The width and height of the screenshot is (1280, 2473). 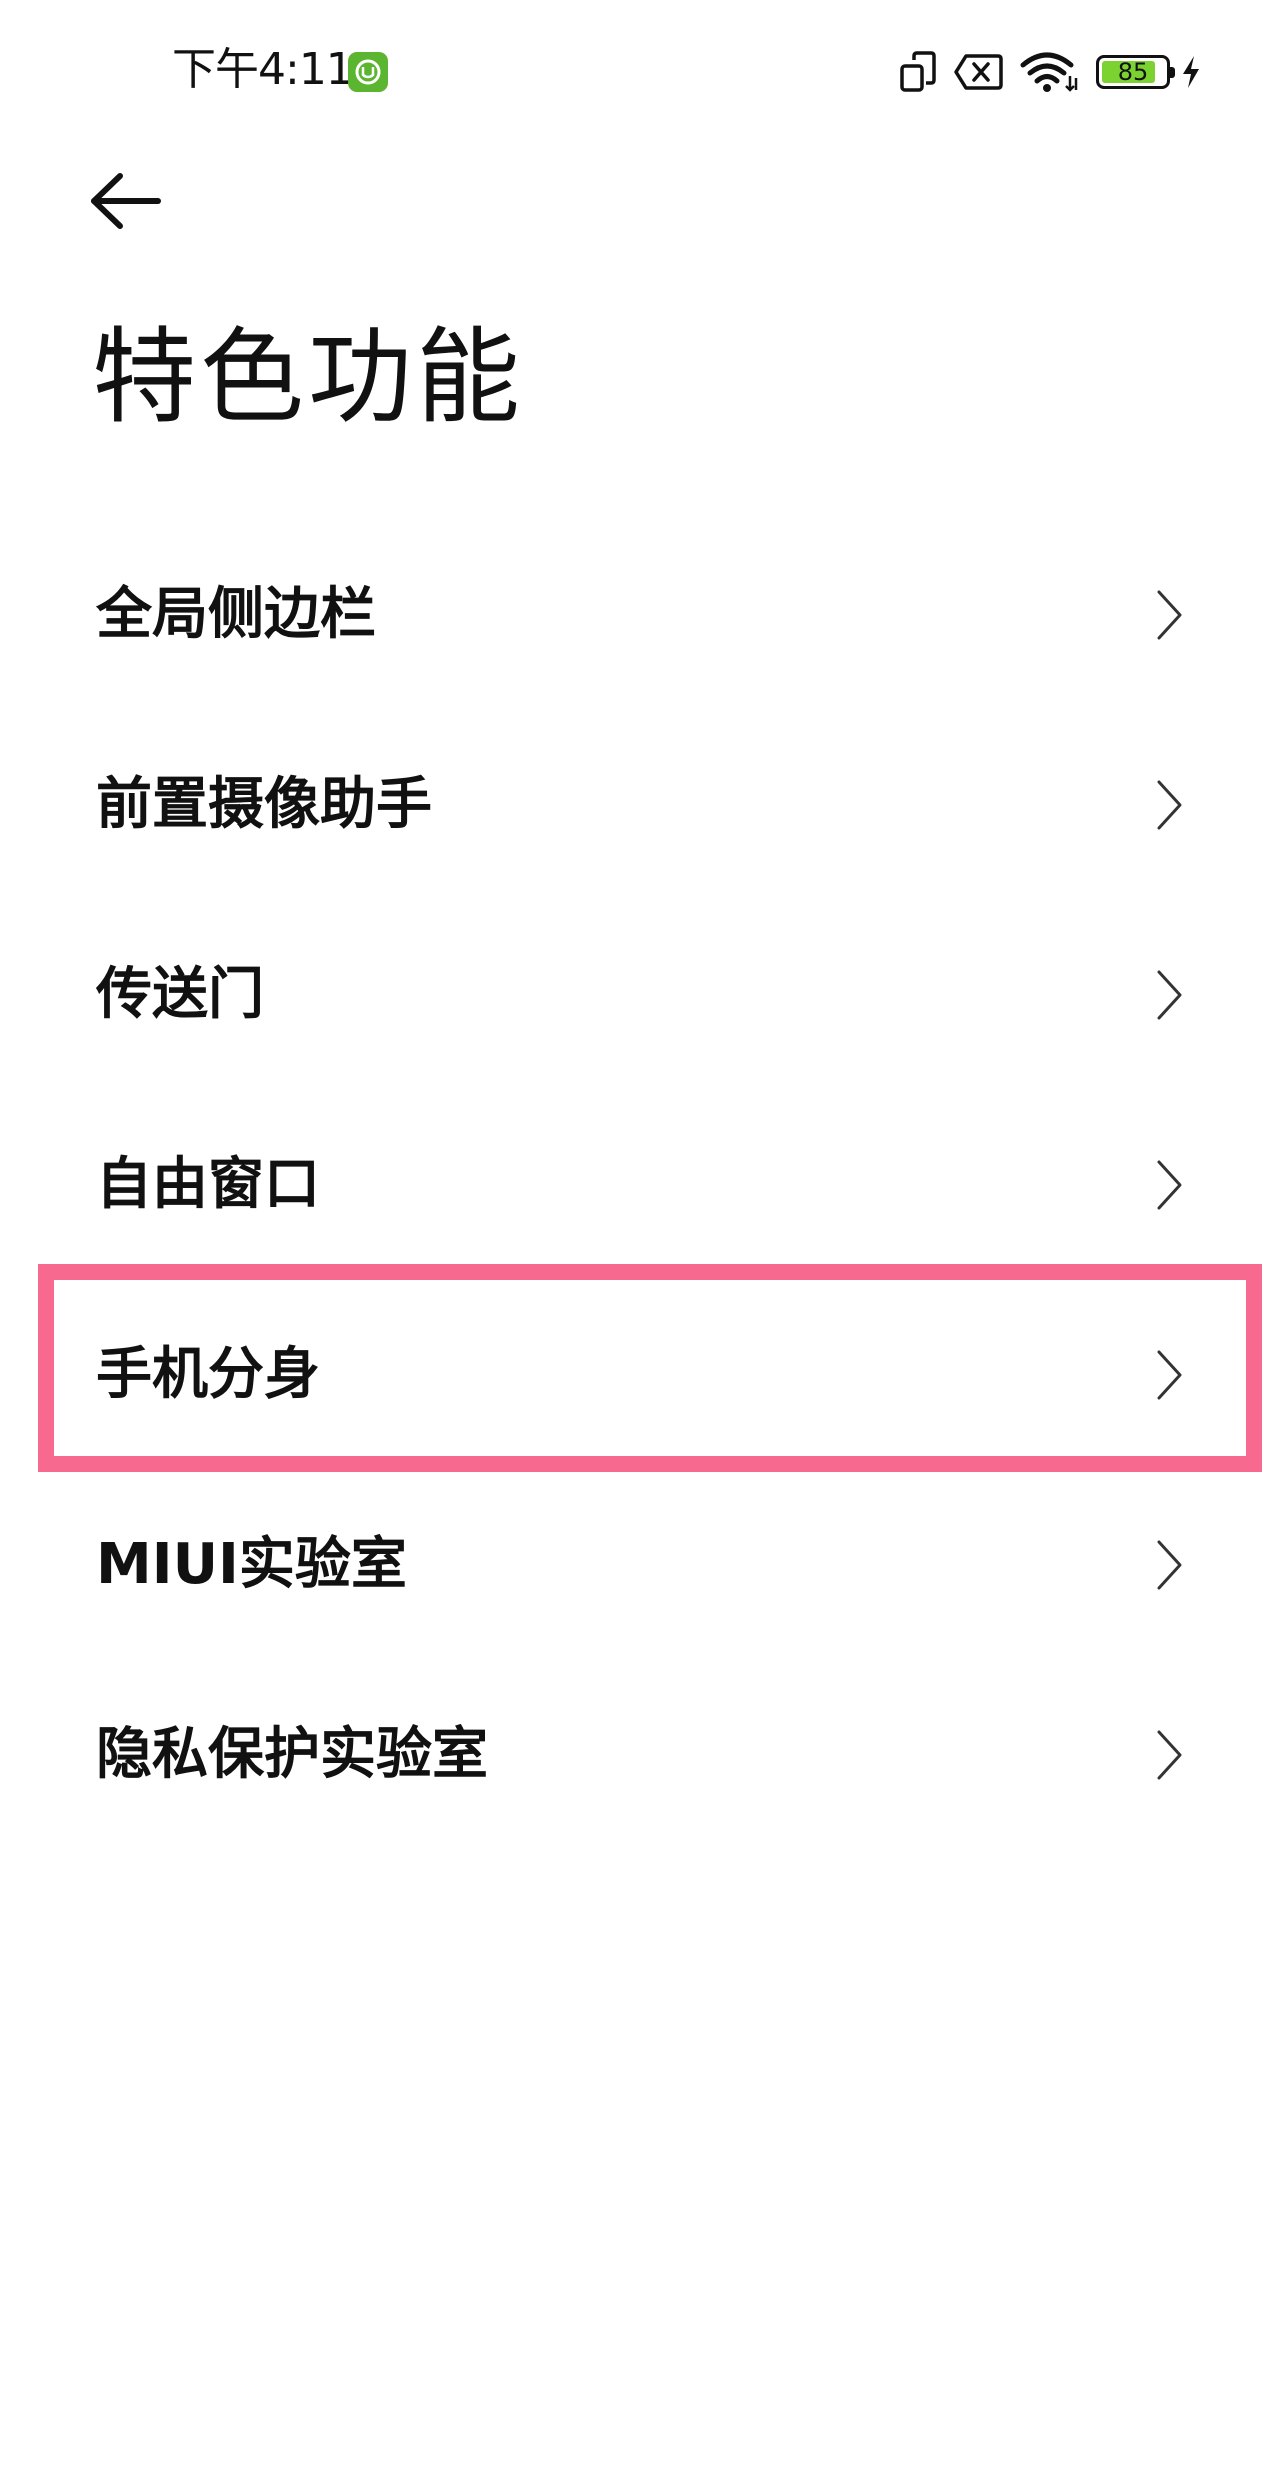 I want to click on back-arrow-icon, so click(x=126, y=201).